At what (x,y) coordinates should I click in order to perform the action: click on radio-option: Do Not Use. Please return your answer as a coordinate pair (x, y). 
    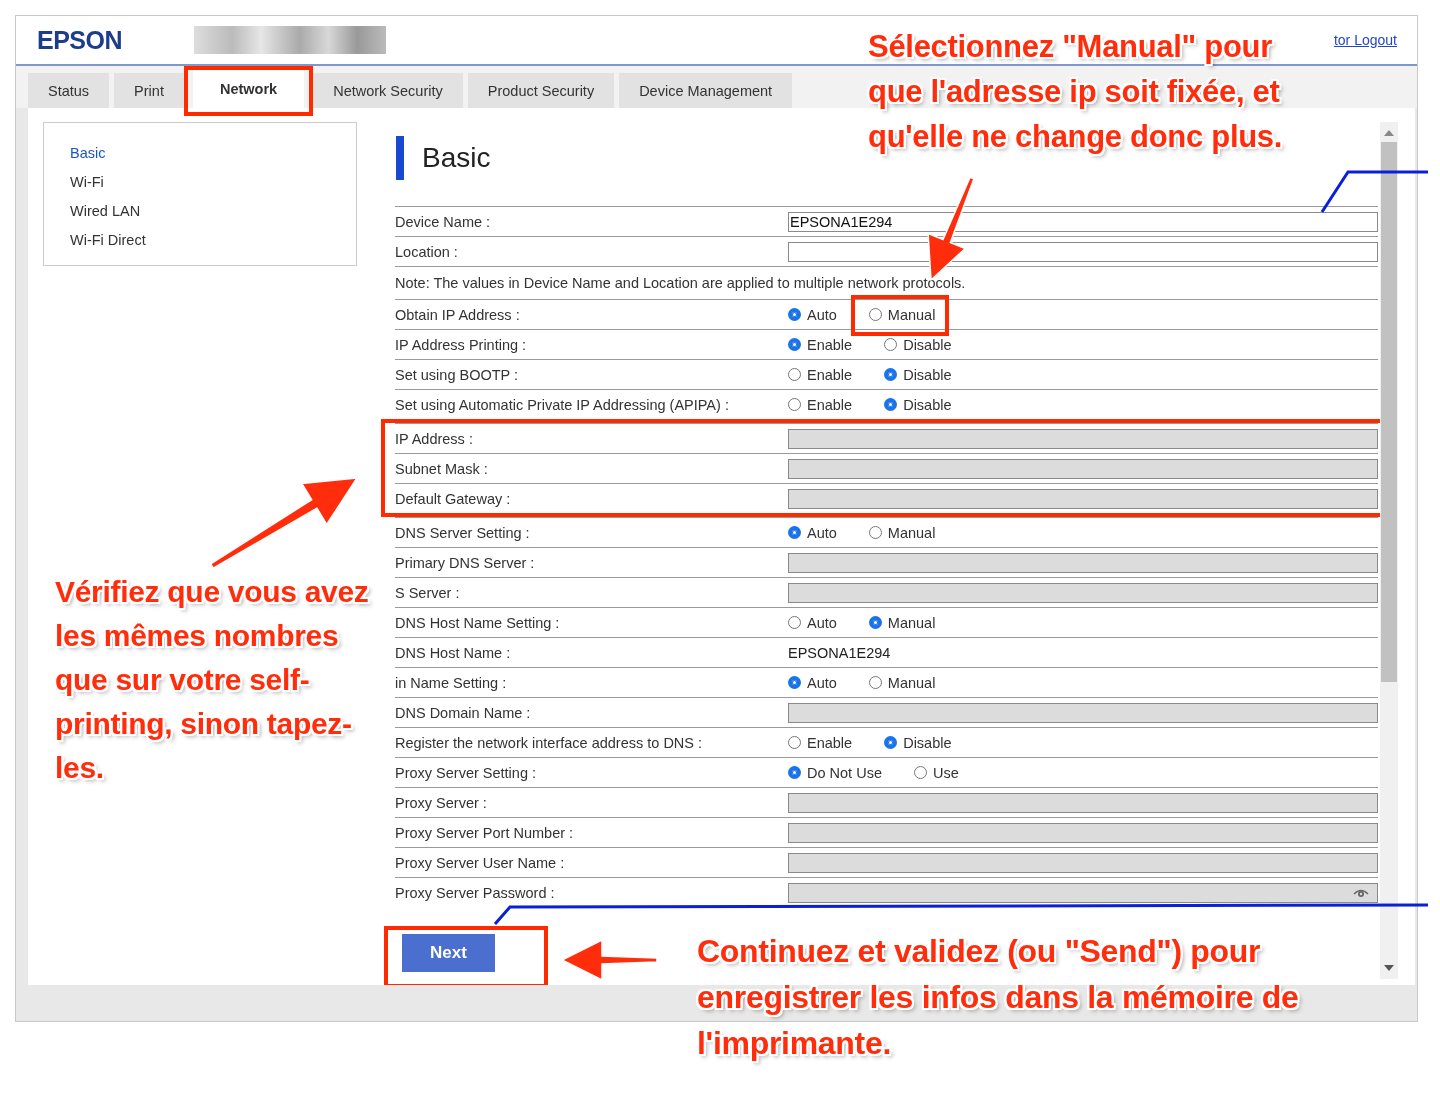
    Looking at the image, I should click on (835, 772).